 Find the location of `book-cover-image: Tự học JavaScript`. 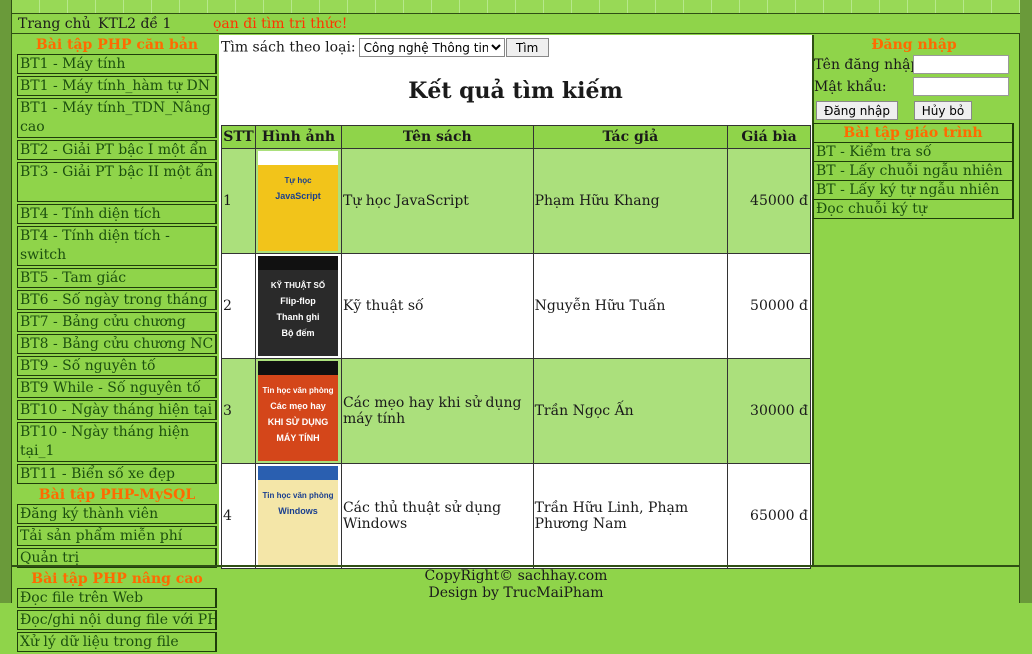

book-cover-image: Tự học JavaScript is located at coordinates (298, 201).